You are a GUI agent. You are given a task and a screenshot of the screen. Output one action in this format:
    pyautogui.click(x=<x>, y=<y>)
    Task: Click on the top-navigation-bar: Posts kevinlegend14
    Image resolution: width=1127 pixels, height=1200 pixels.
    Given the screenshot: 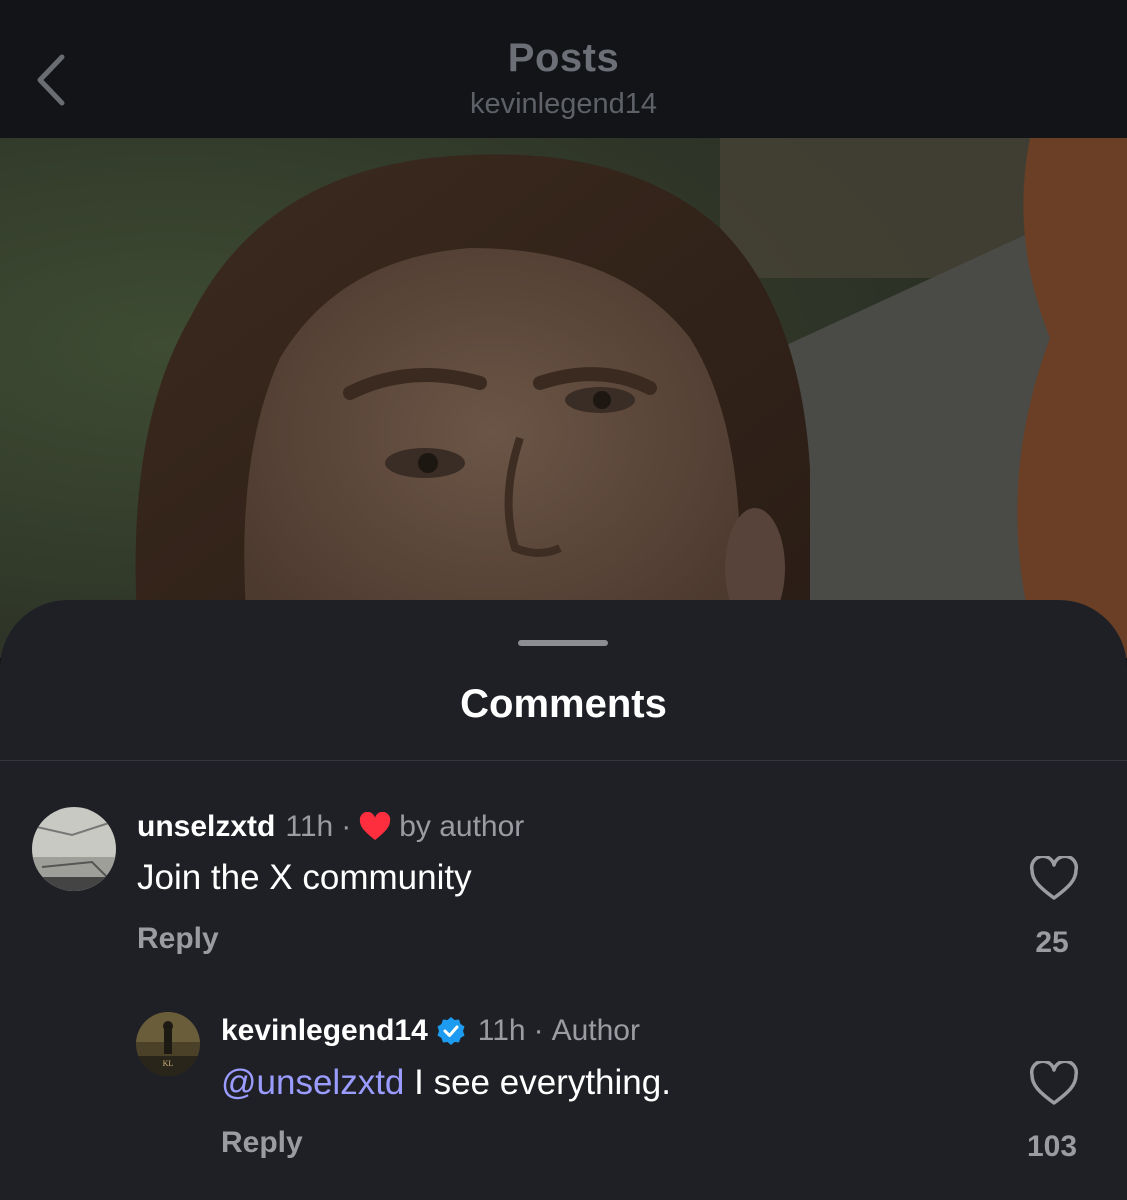 What is the action you would take?
    pyautogui.click(x=563, y=69)
    